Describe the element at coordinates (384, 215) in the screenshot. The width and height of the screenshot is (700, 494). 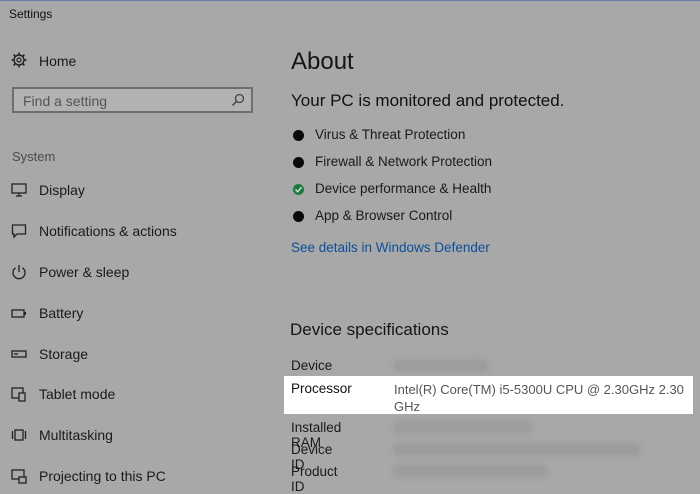
I see `protection-label: App & Browser Control` at that location.